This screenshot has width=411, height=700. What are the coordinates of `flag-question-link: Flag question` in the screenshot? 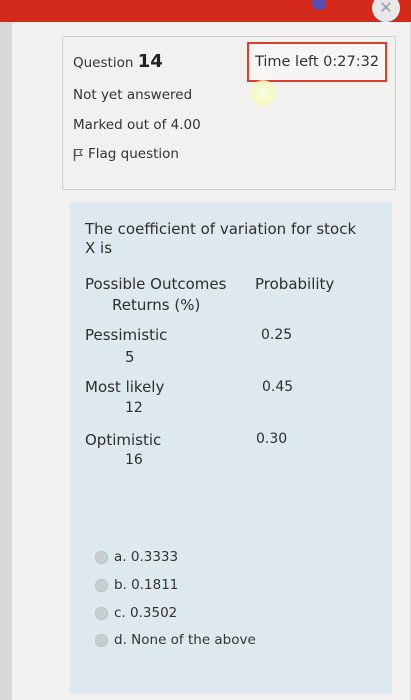 It's located at (126, 154).